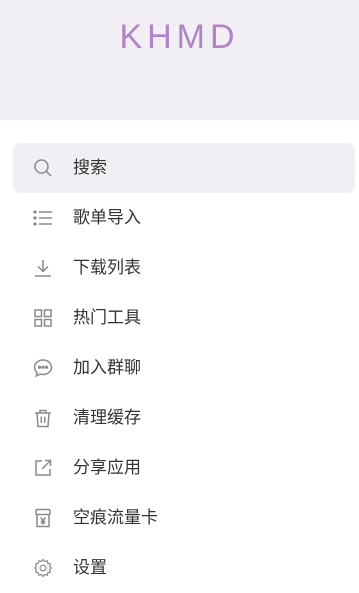 The image size is (359, 593). I want to click on menu-item-hot-tools: 热门工具, so click(184, 318).